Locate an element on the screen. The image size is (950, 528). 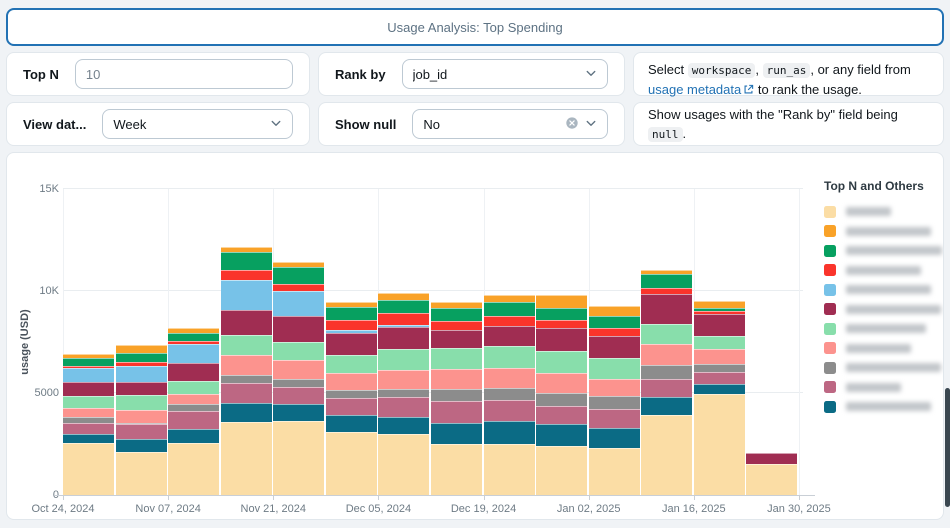
usage-metadata-link: usage metadata is located at coordinates (694, 89).